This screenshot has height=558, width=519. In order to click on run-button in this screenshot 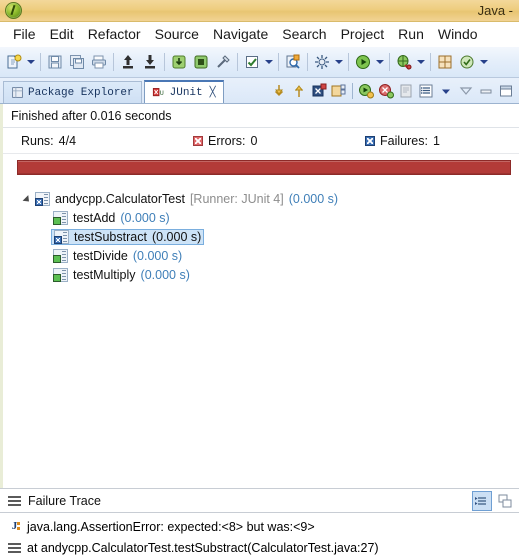, I will do `click(363, 62)`.